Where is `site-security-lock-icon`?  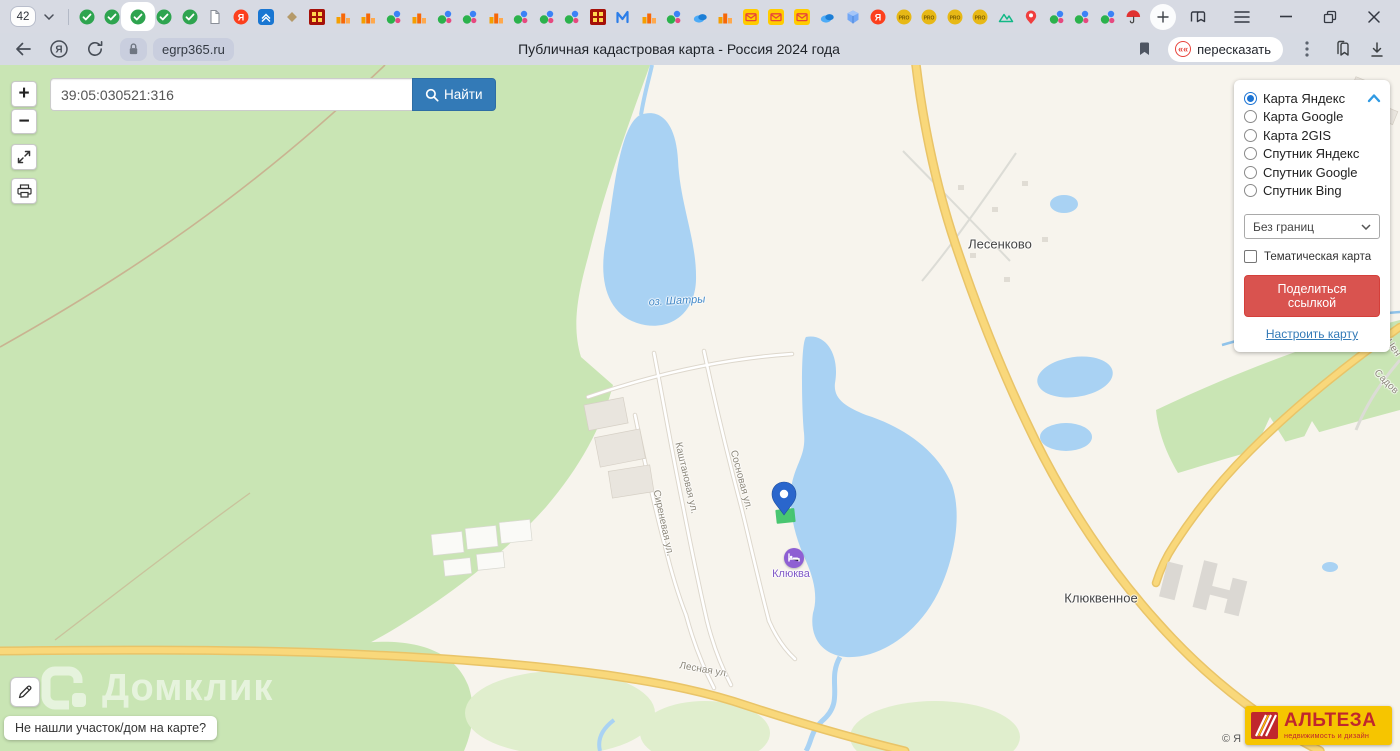
site-security-lock-icon is located at coordinates (133, 49).